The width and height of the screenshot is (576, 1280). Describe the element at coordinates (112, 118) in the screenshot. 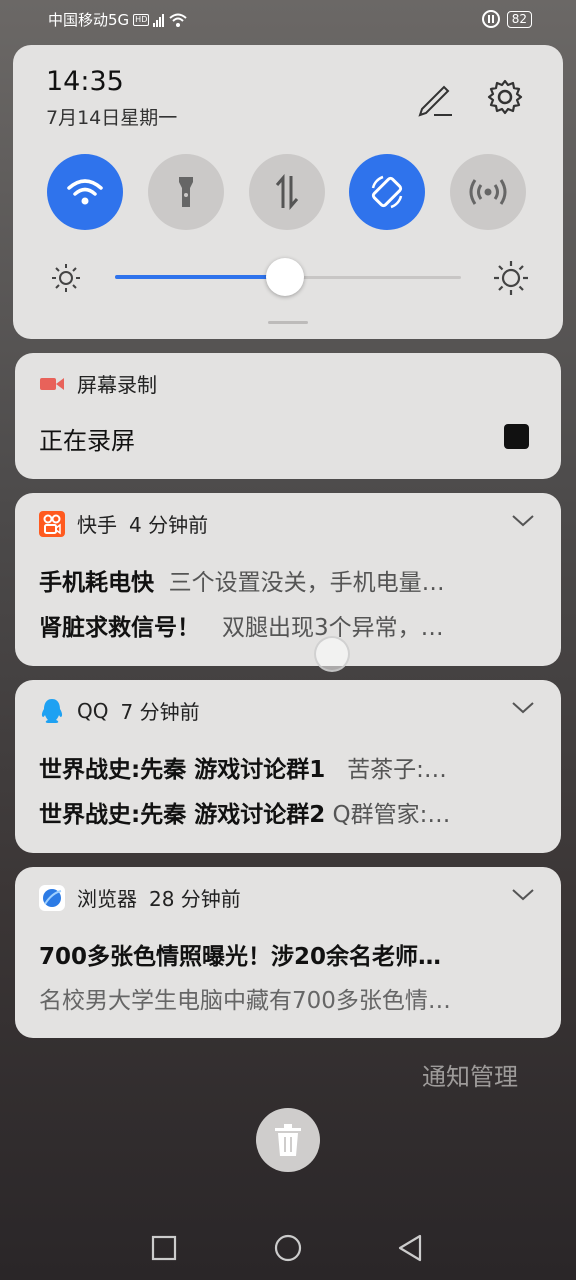

I see `date: 7月14日星期一` at that location.